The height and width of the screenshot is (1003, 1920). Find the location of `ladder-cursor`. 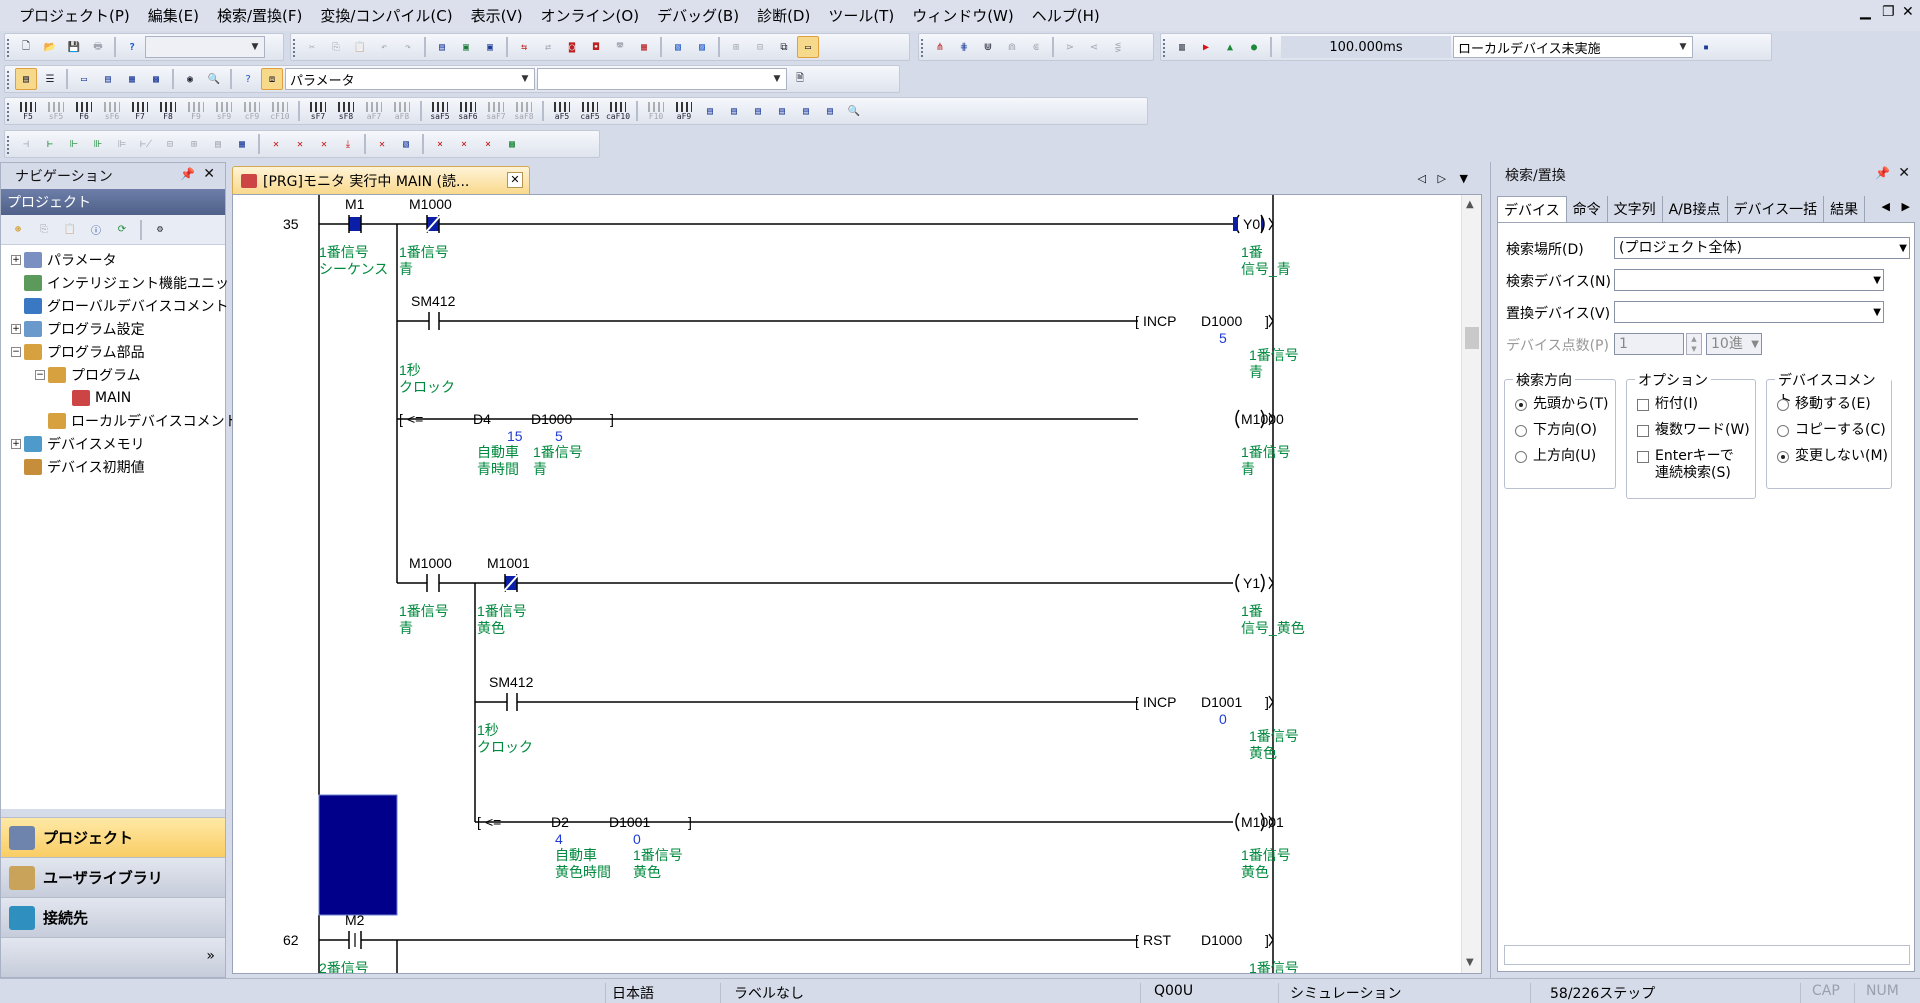

ladder-cursor is located at coordinates (358, 855).